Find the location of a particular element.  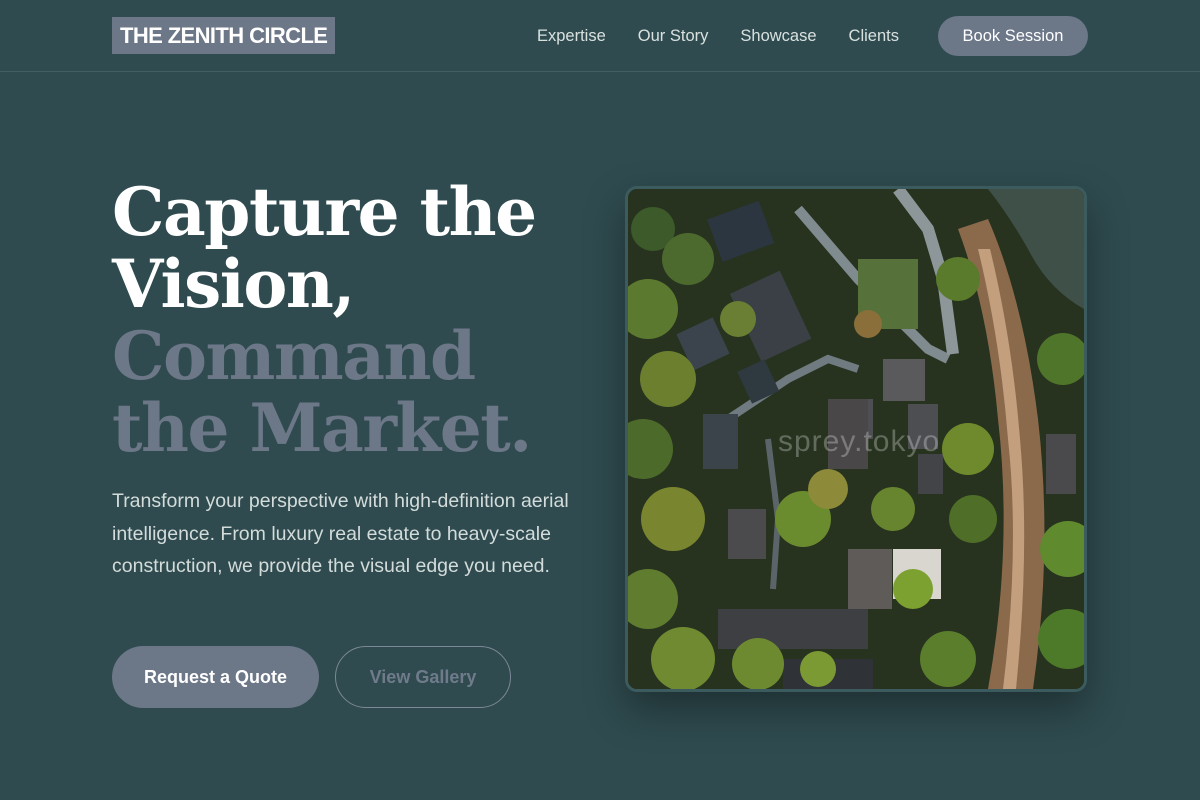

hero-title-line-4: the Market. is located at coordinates (322, 428).